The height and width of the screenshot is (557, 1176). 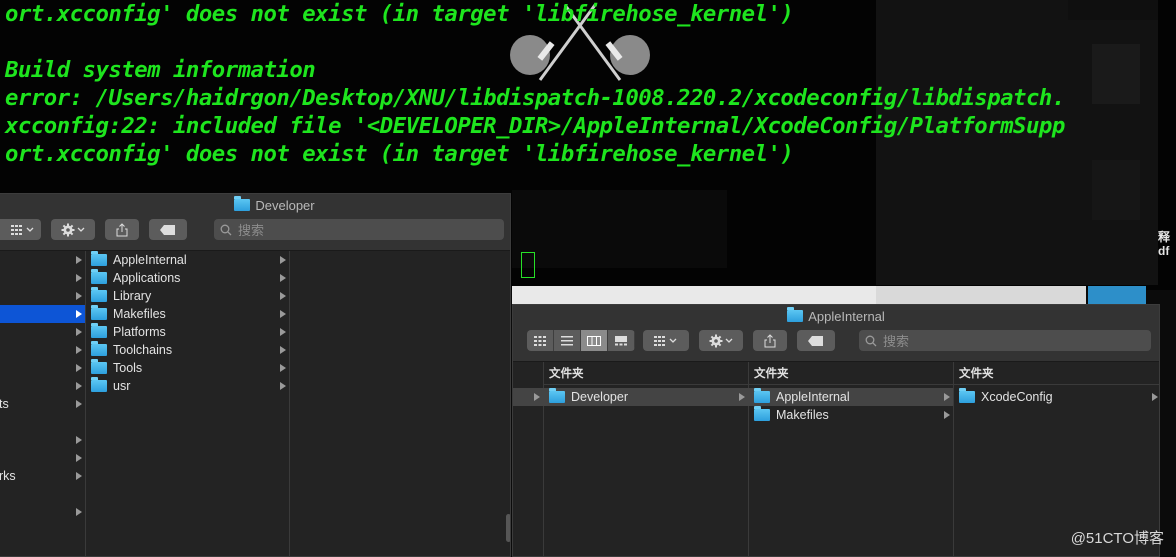 What do you see at coordinates (851, 459) in the screenshot?
I see `browser-column: 文件夹 AppleInternal Makefiles` at bounding box center [851, 459].